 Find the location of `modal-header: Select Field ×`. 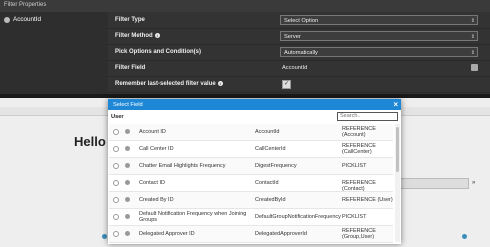

modal-header: Select Field × is located at coordinates (254, 104).